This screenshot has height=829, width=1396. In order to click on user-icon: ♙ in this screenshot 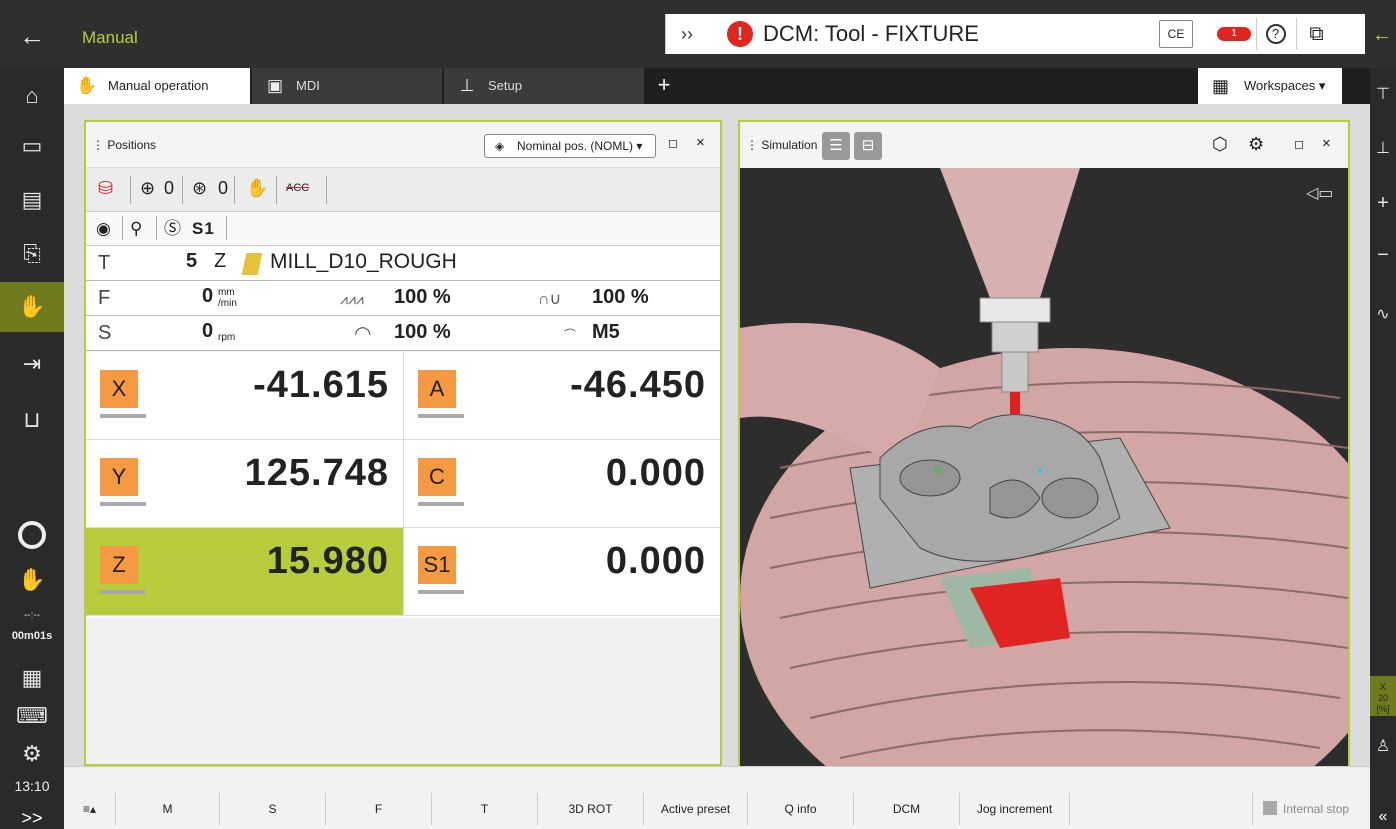, I will do `click(1383, 746)`.